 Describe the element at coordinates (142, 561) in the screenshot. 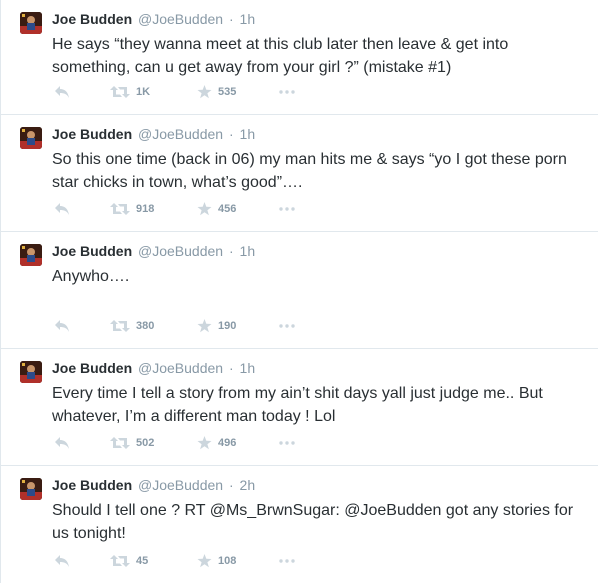

I see `retweet-count: 45` at that location.